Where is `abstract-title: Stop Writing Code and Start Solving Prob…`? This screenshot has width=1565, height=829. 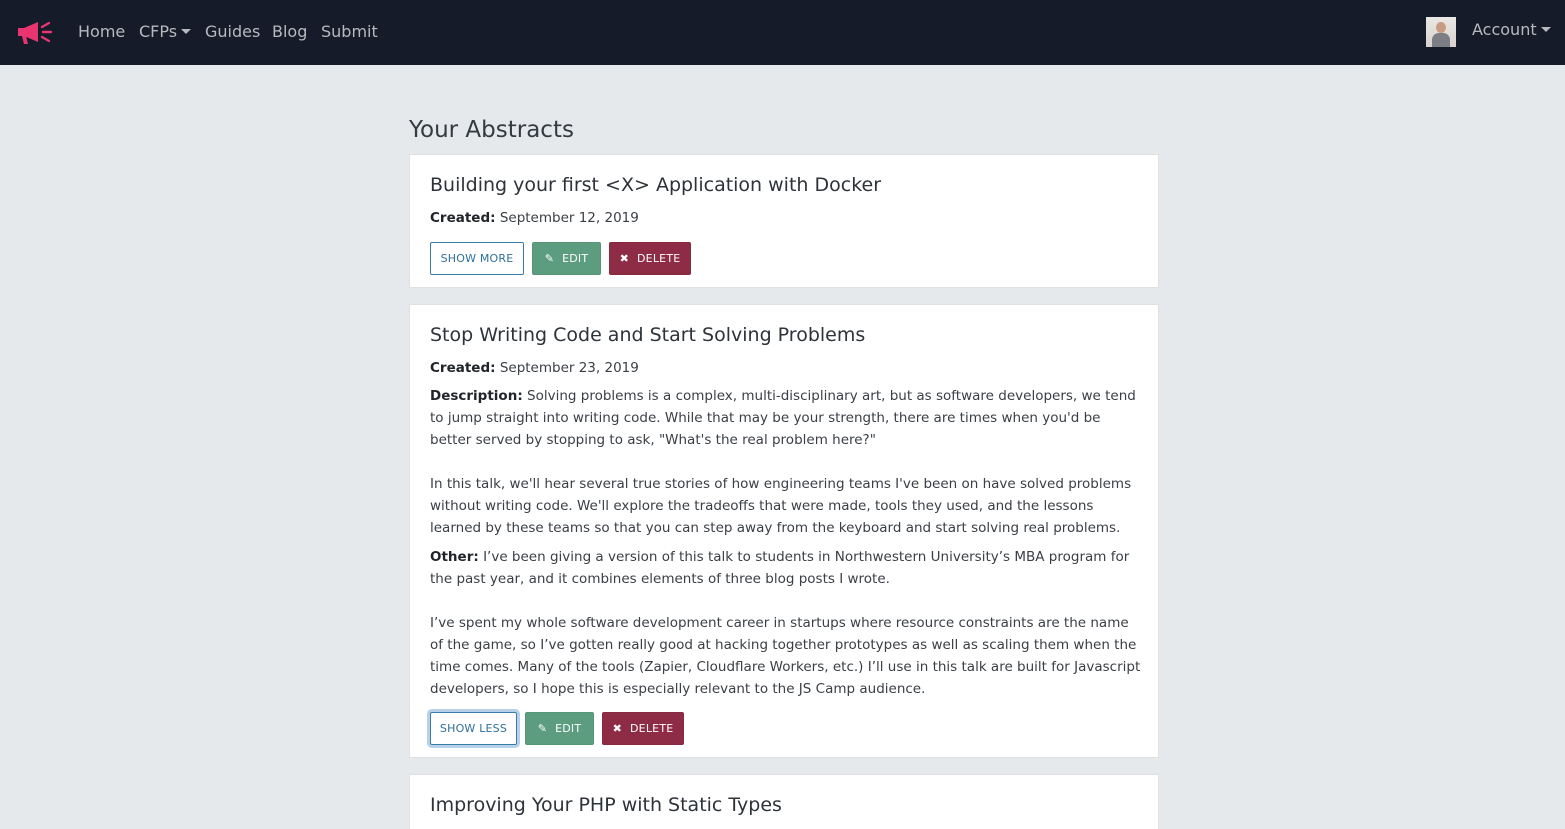 abstract-title: Stop Writing Code and Start Solving Prob… is located at coordinates (648, 335).